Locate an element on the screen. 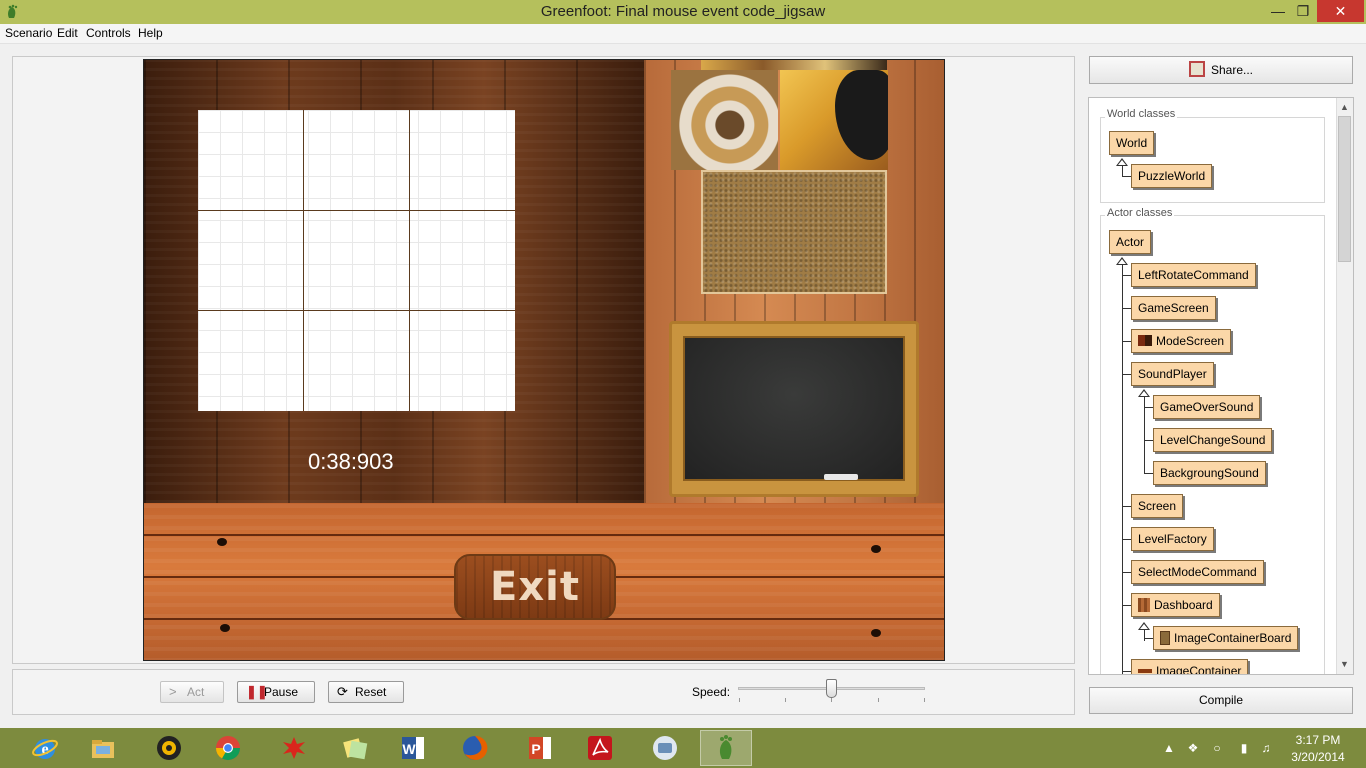  tray-expand-icon: ▲ is located at coordinates (1169, 748).